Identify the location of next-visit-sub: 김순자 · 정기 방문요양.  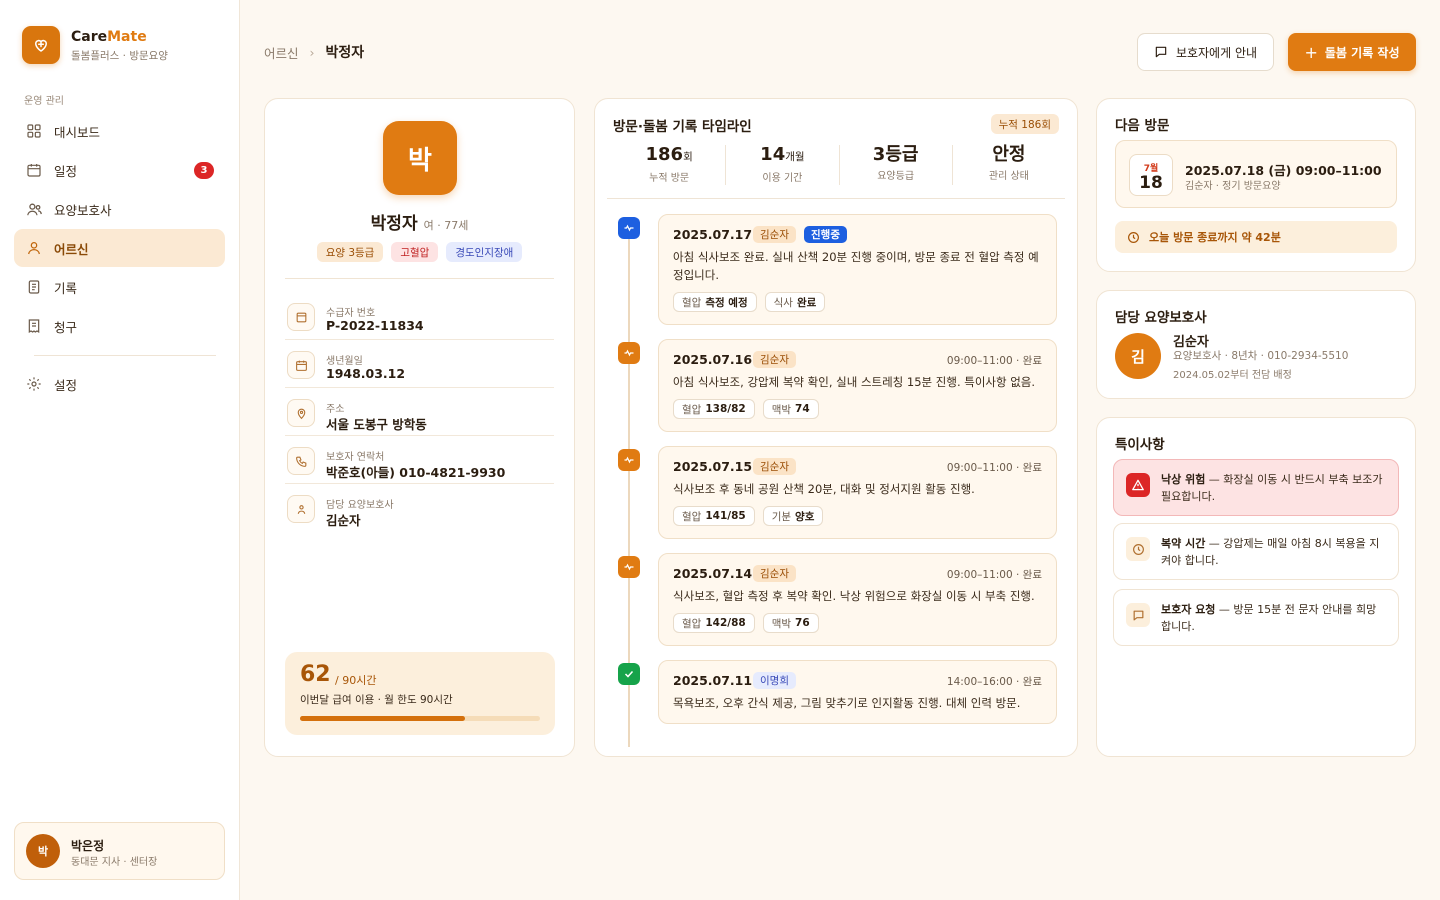
(1233, 186).